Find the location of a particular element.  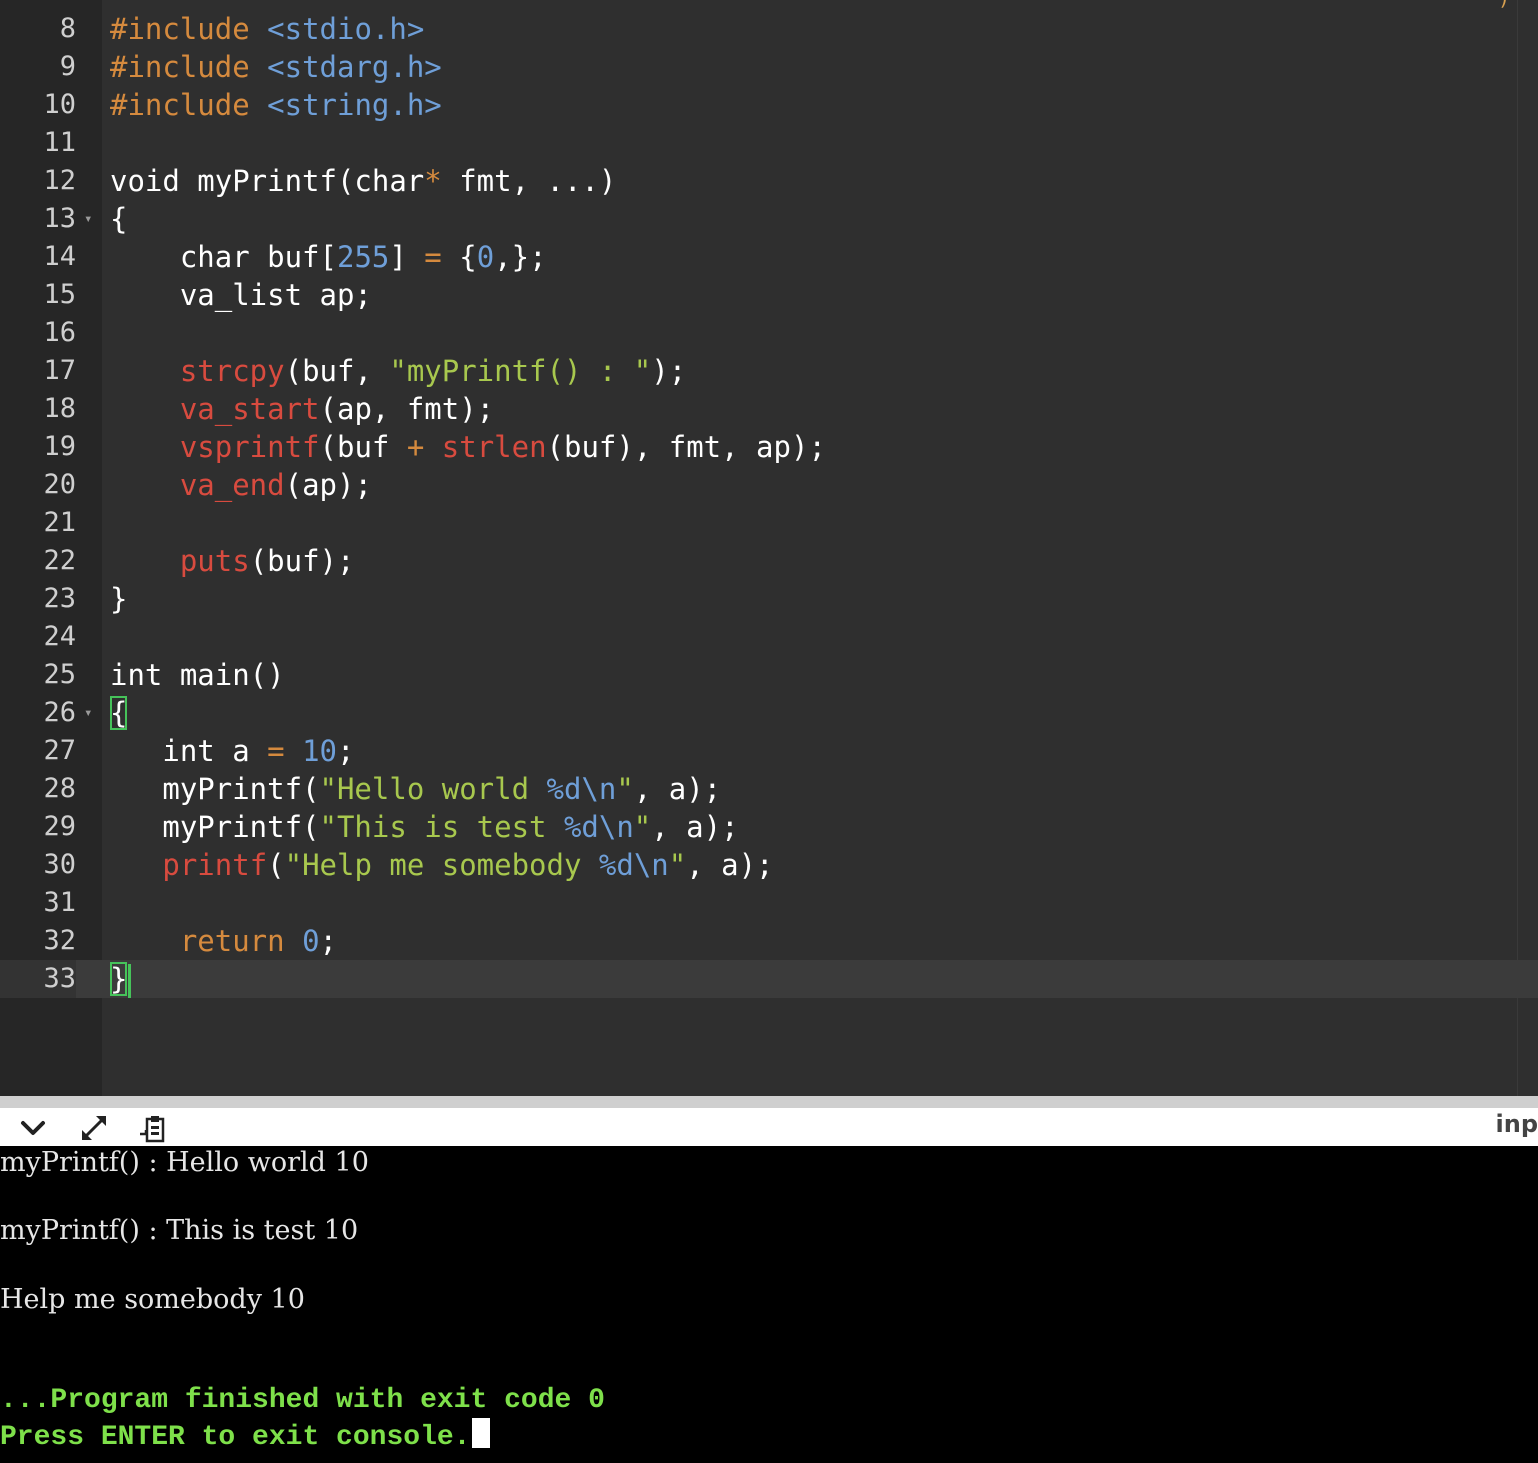

code-text: } is located at coordinates (118, 599).